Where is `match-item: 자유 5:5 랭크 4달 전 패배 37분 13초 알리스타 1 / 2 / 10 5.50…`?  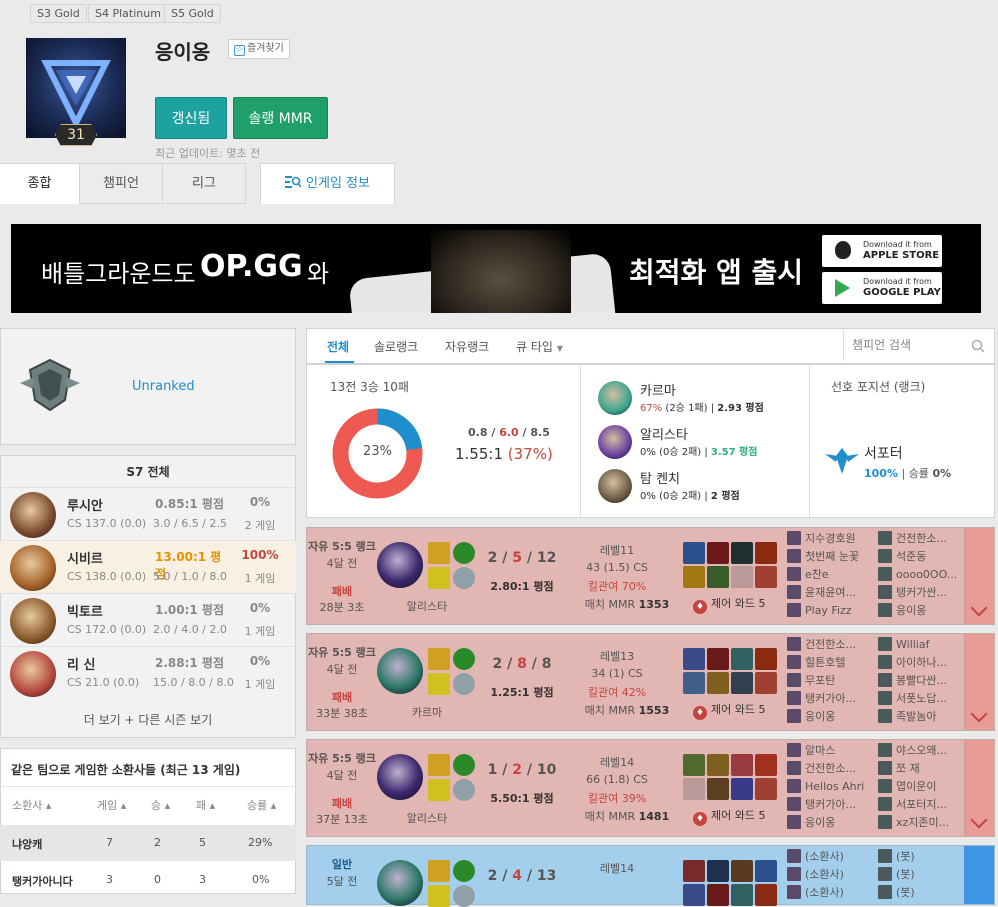
match-item: 자유 5:5 랭크 4달 전 패배 37분 13초 알리스타 1 / 2 / 10 5.50… is located at coordinates (650, 788).